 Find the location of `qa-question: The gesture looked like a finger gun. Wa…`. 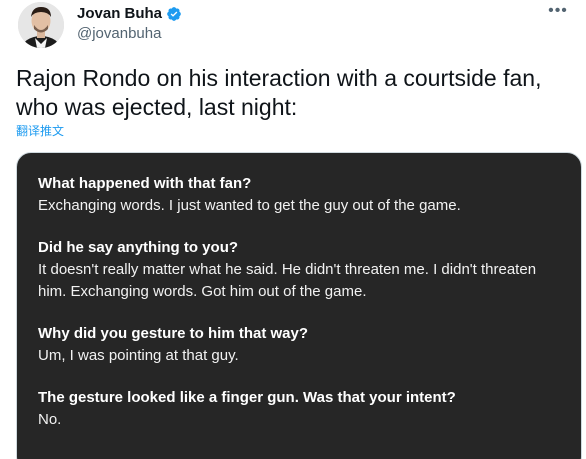

qa-question: The gesture looked like a finger gun. Wa… is located at coordinates (247, 397).